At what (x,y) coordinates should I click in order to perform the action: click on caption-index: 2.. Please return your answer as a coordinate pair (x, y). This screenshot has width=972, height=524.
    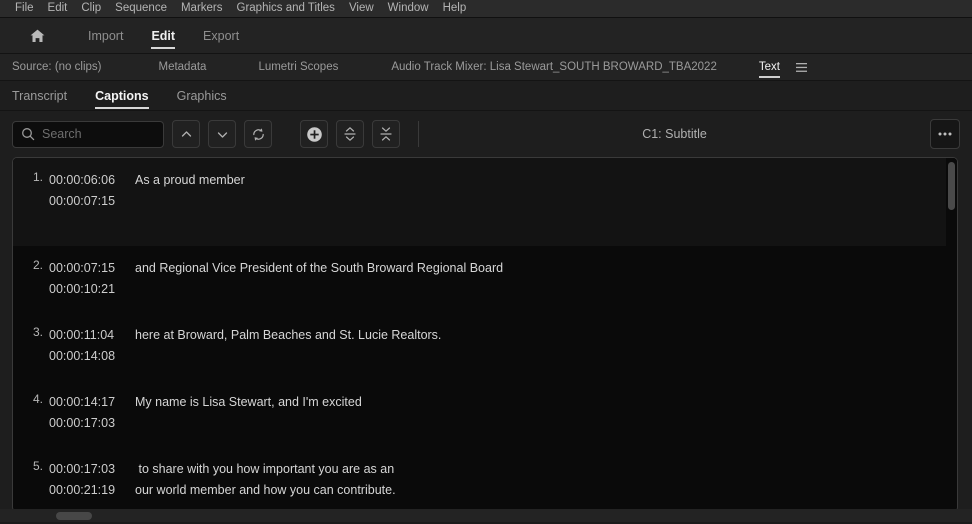
    Looking at the image, I should click on (37, 265).